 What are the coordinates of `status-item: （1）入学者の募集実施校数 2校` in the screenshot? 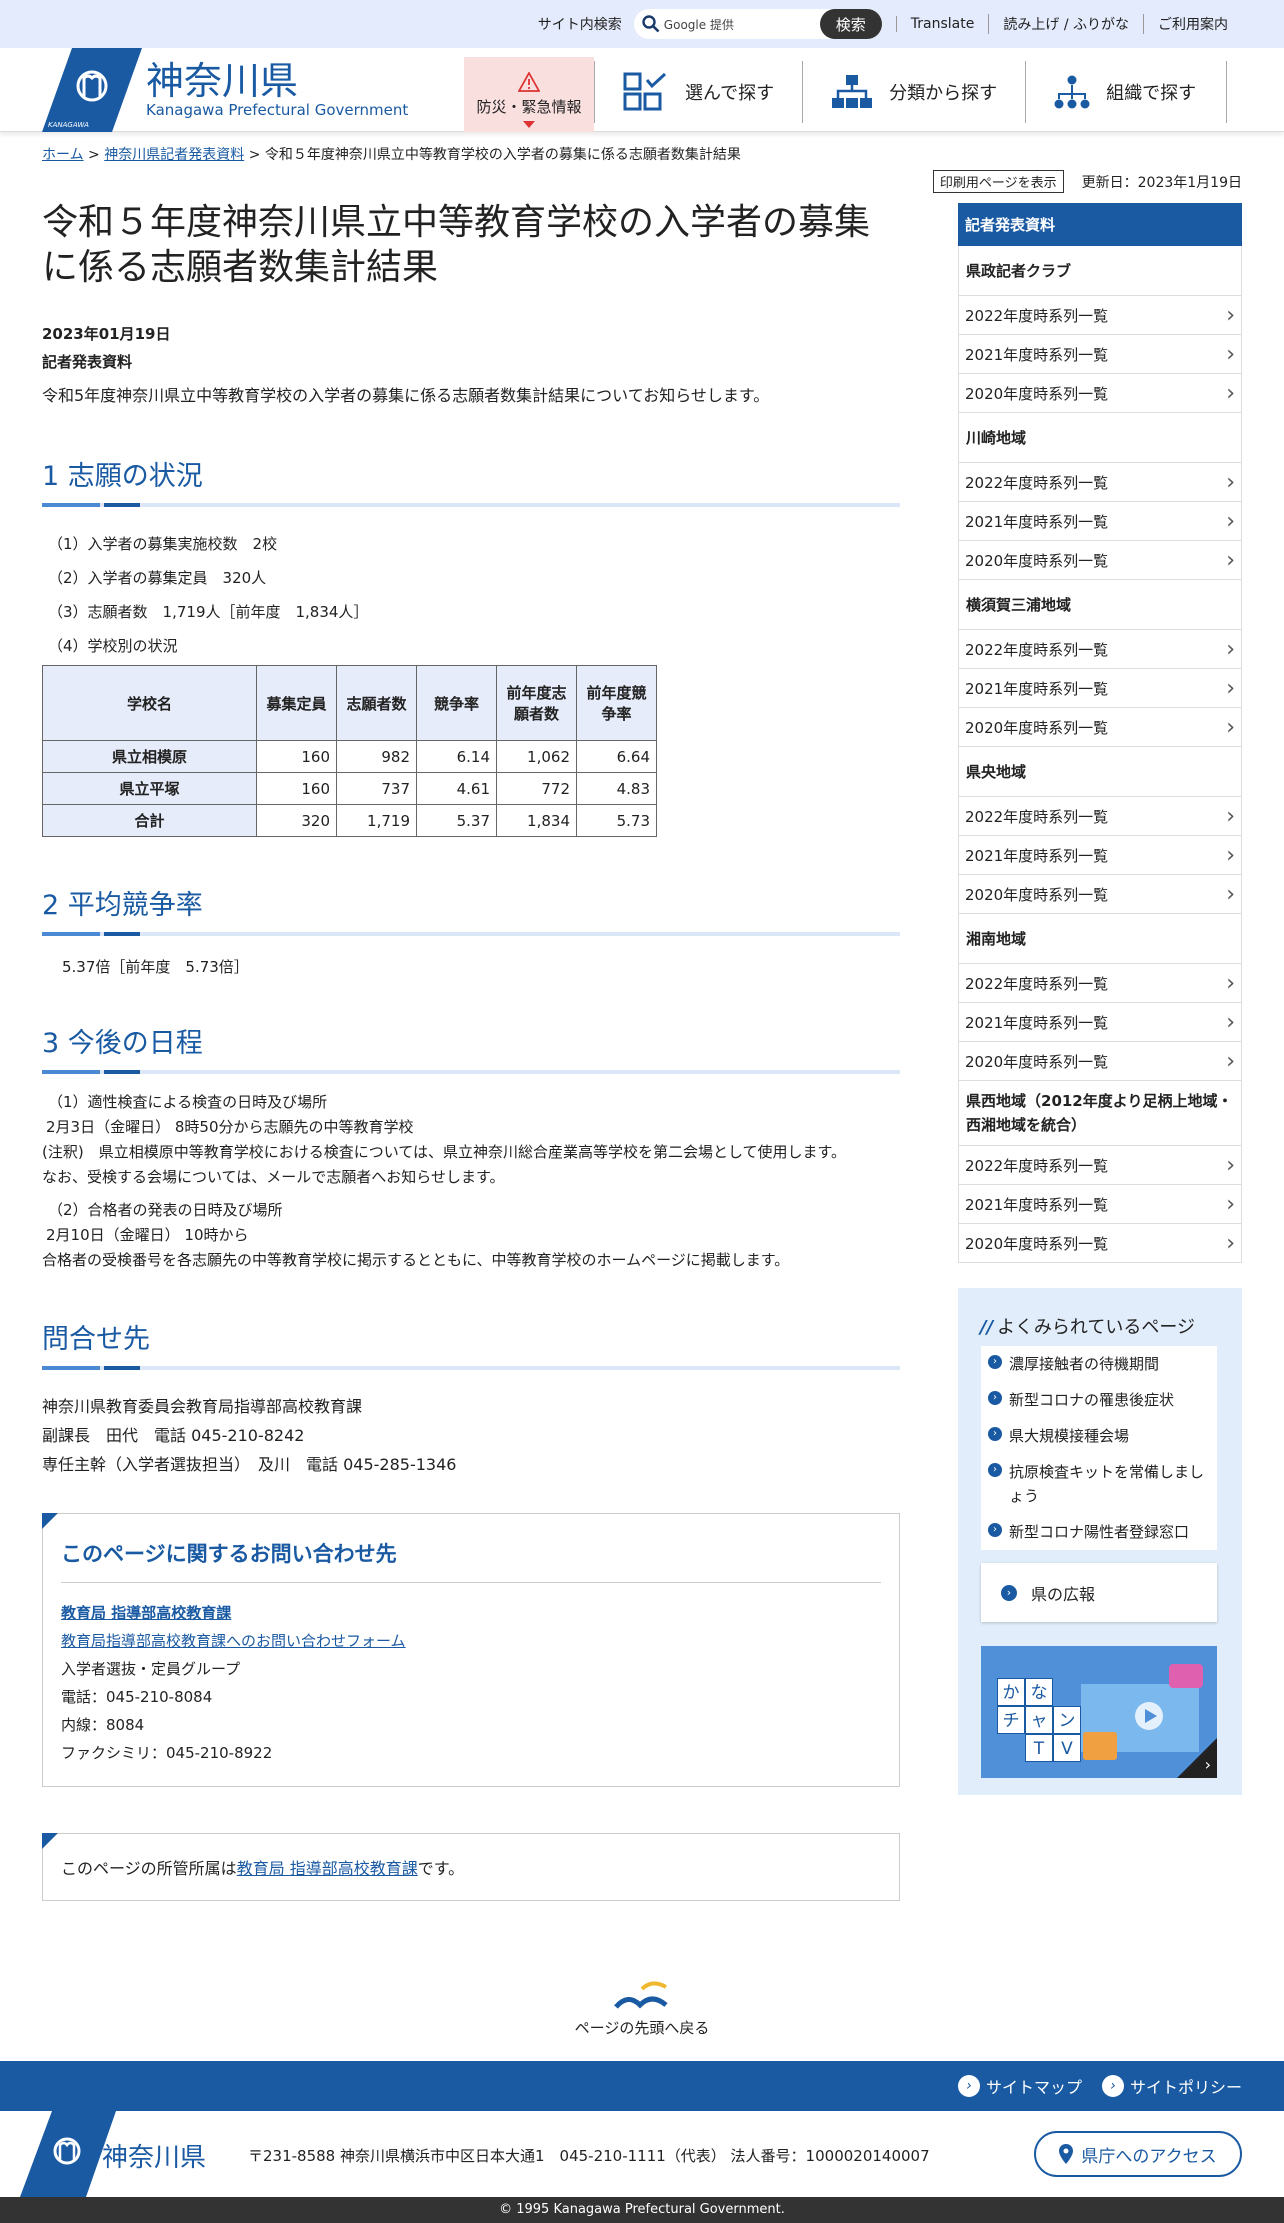 It's located at (163, 544).